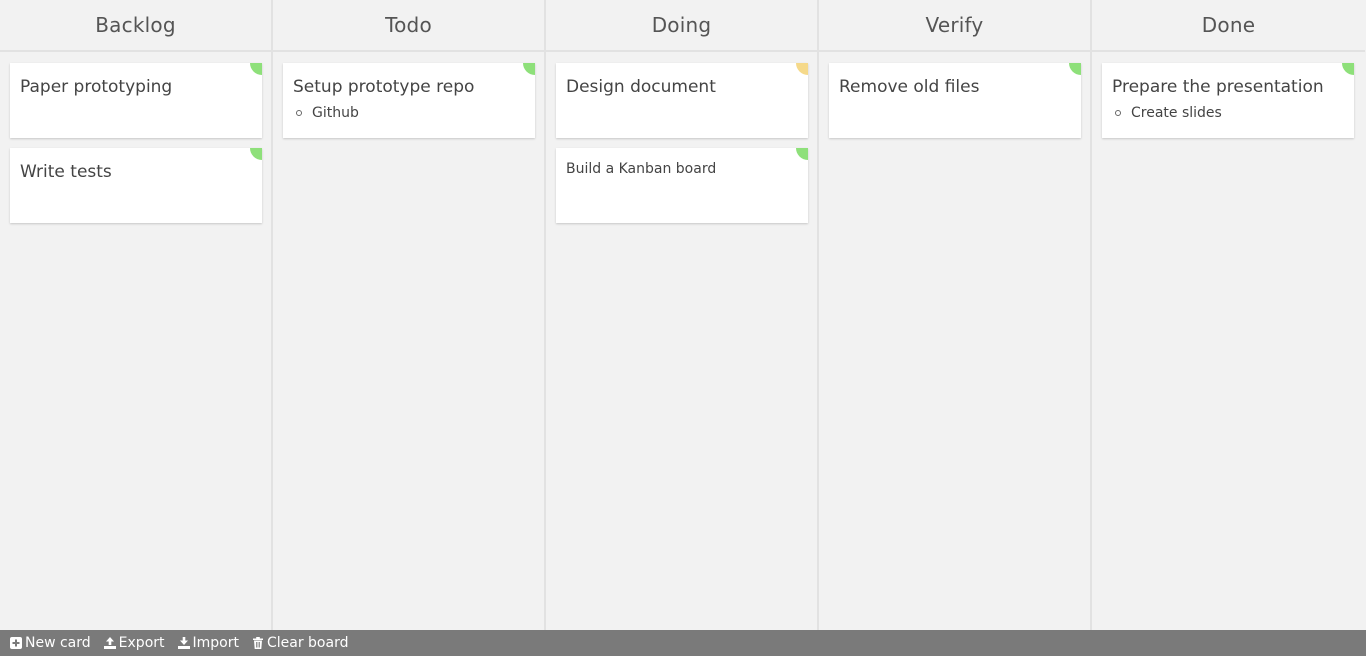 The height and width of the screenshot is (656, 1366). Describe the element at coordinates (641, 87) in the screenshot. I see `card-title: Design document` at that location.